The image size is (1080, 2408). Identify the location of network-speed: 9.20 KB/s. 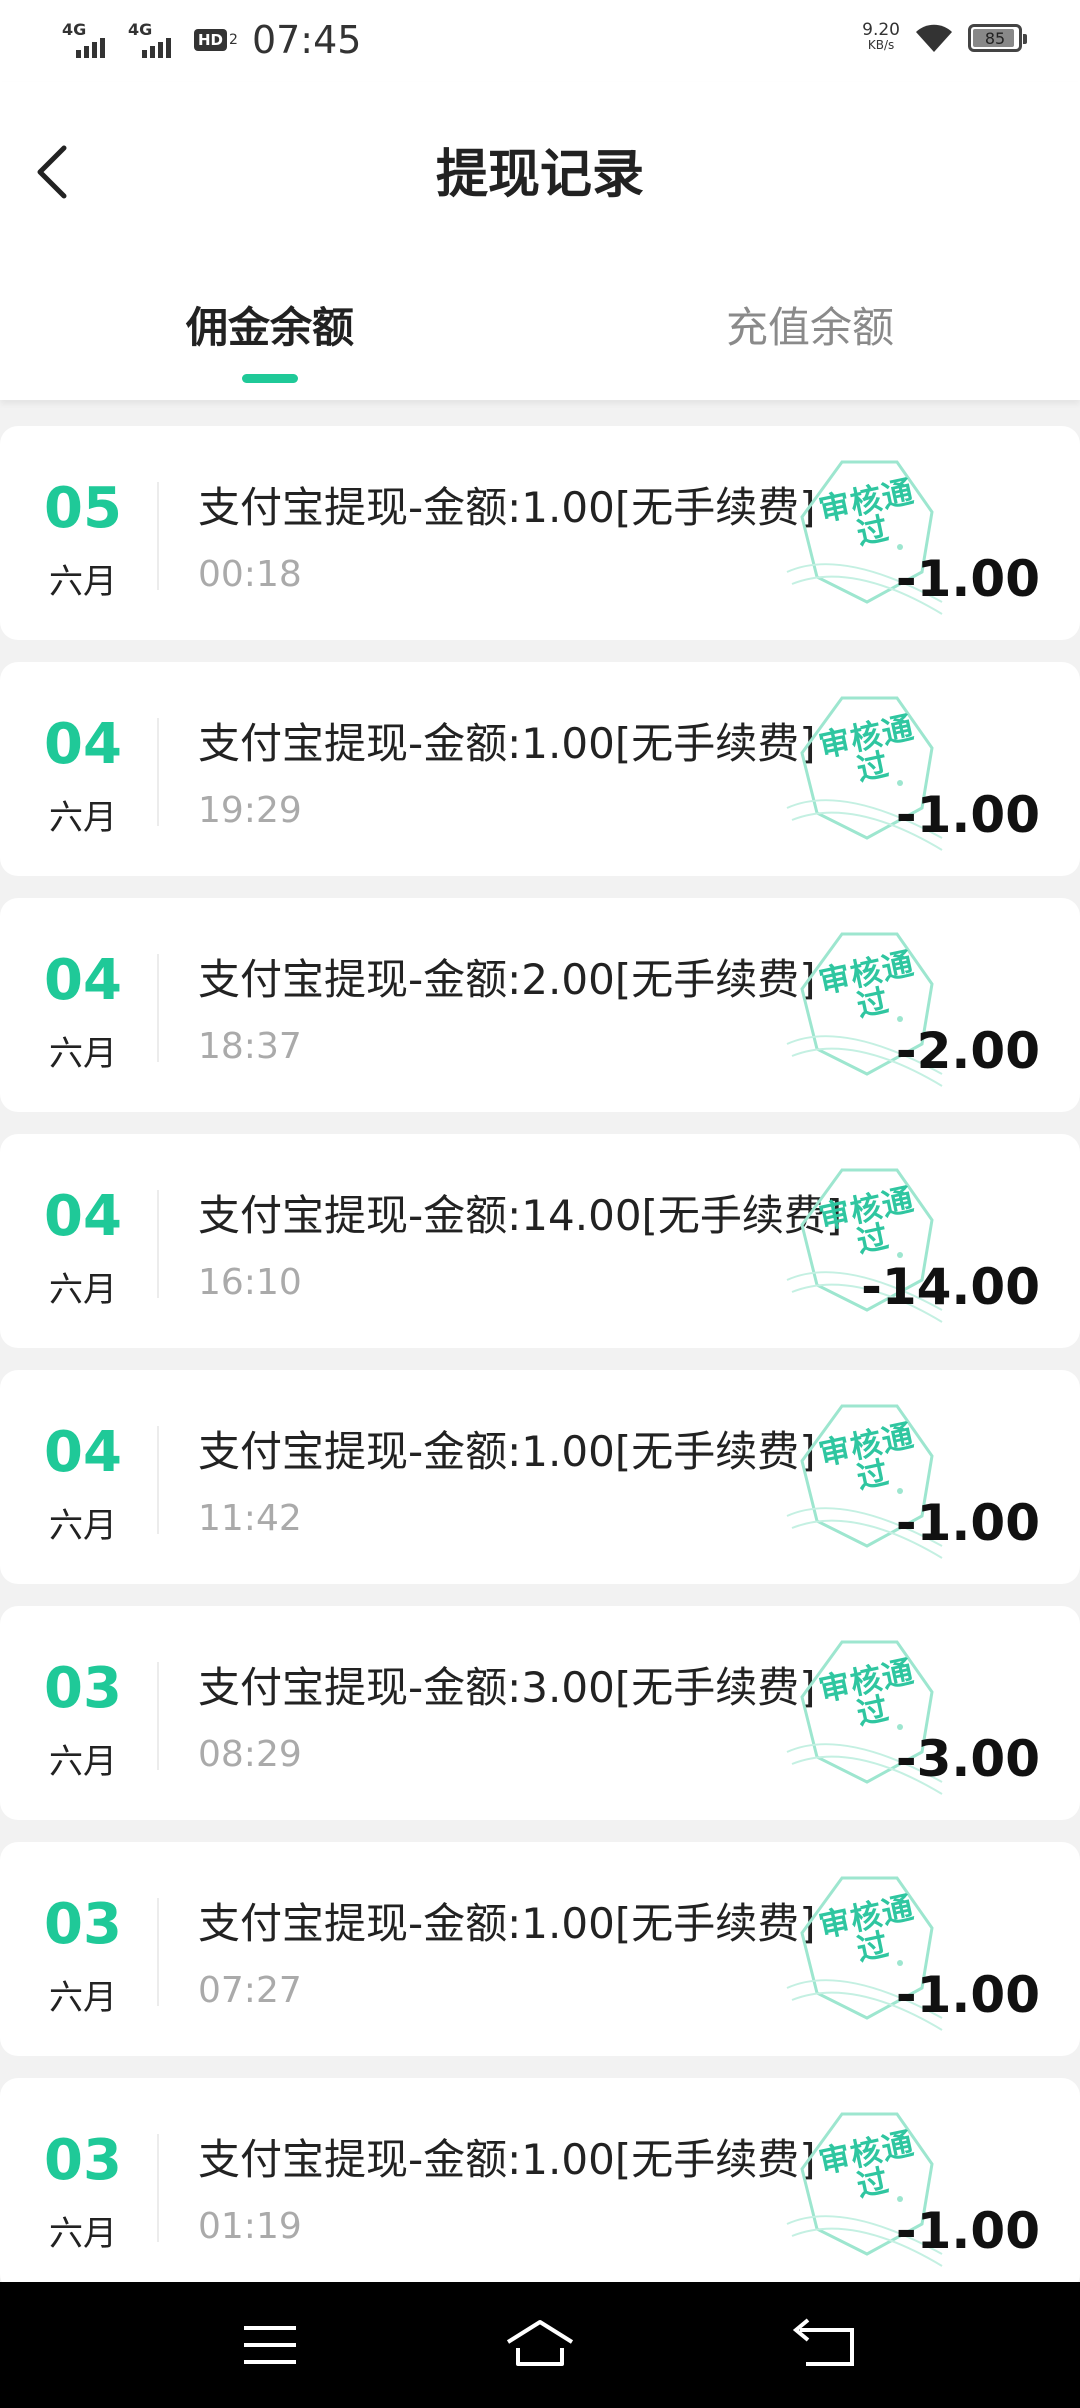
(881, 36).